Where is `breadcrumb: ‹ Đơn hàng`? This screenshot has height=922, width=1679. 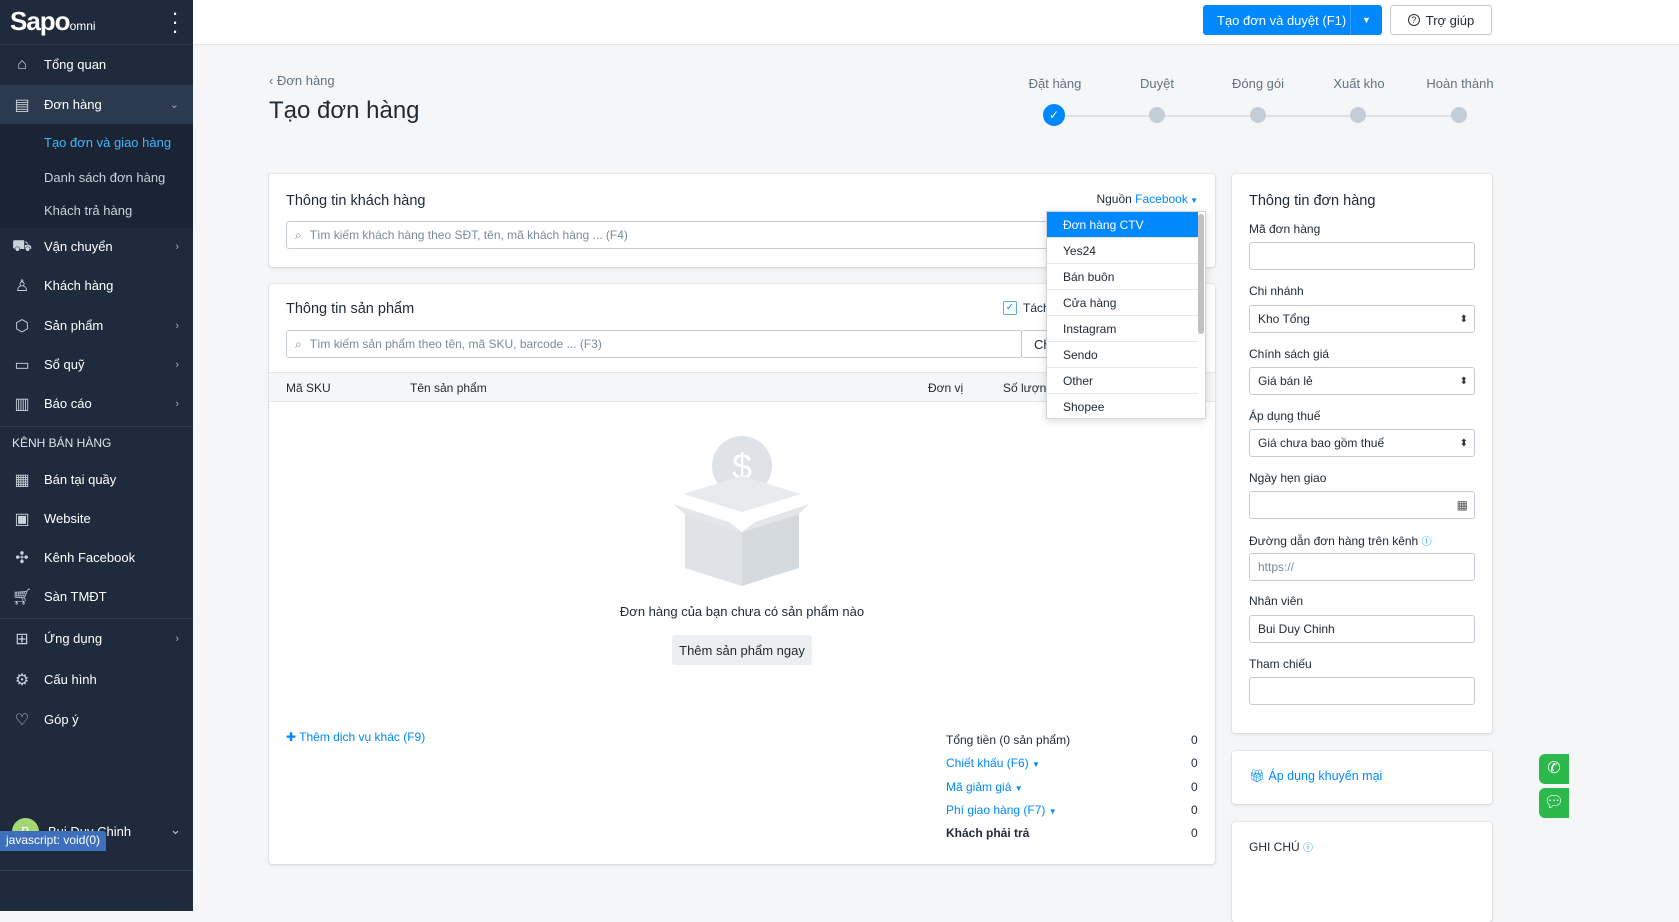 breadcrumb: ‹ Đơn hàng is located at coordinates (302, 80).